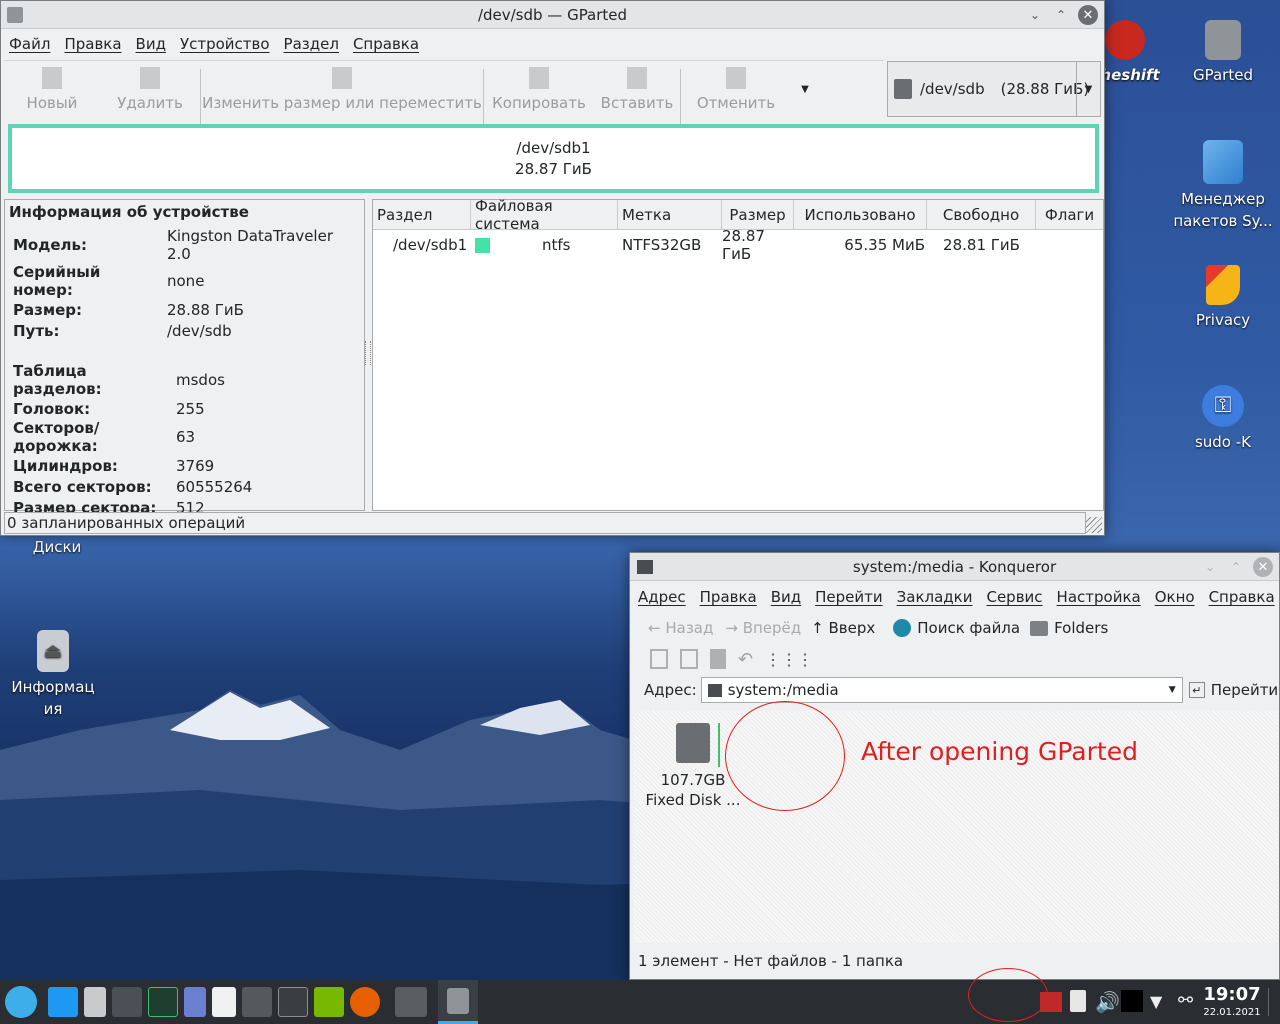 This screenshot has height=1024, width=1280. What do you see at coordinates (956, 628) in the screenshot?
I see `find-button: Поиск файла` at bounding box center [956, 628].